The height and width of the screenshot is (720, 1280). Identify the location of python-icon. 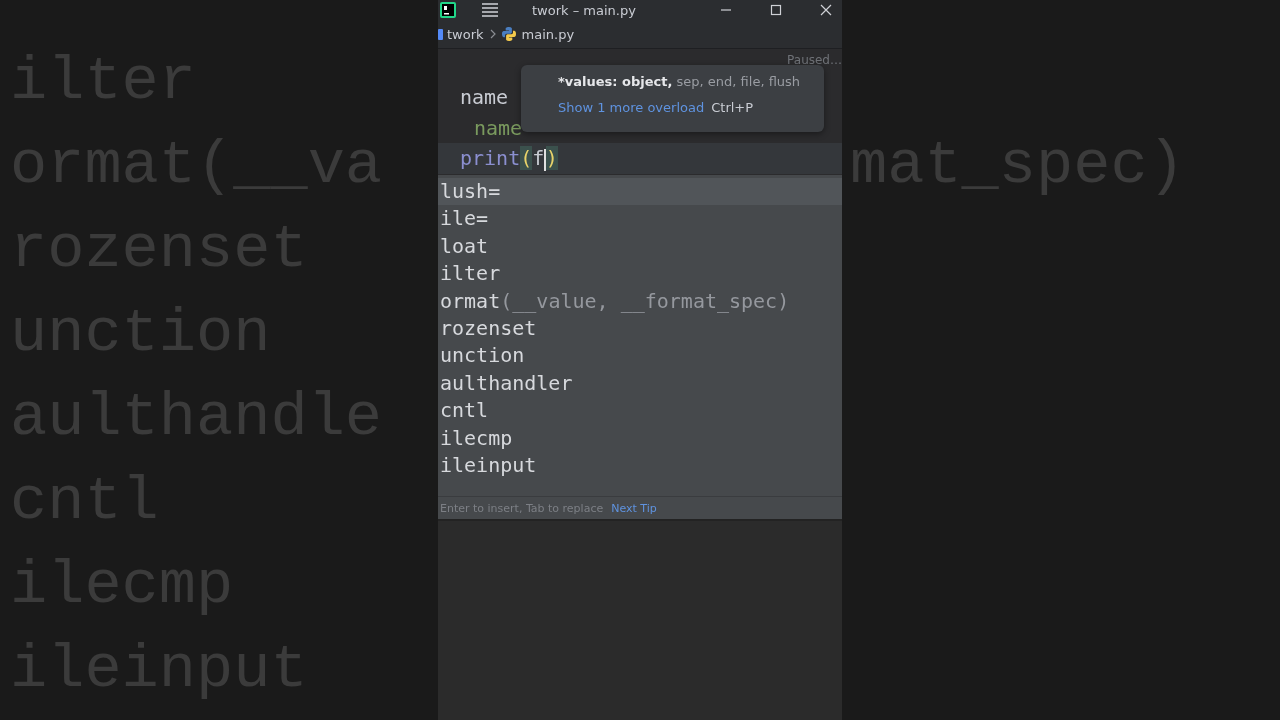
(508, 34).